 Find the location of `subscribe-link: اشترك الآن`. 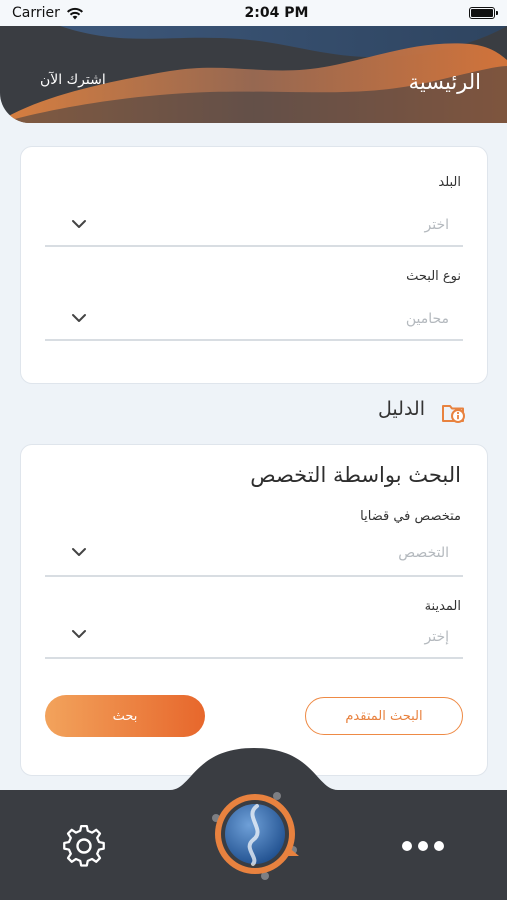

subscribe-link: اشترك الآن is located at coordinates (73, 80).